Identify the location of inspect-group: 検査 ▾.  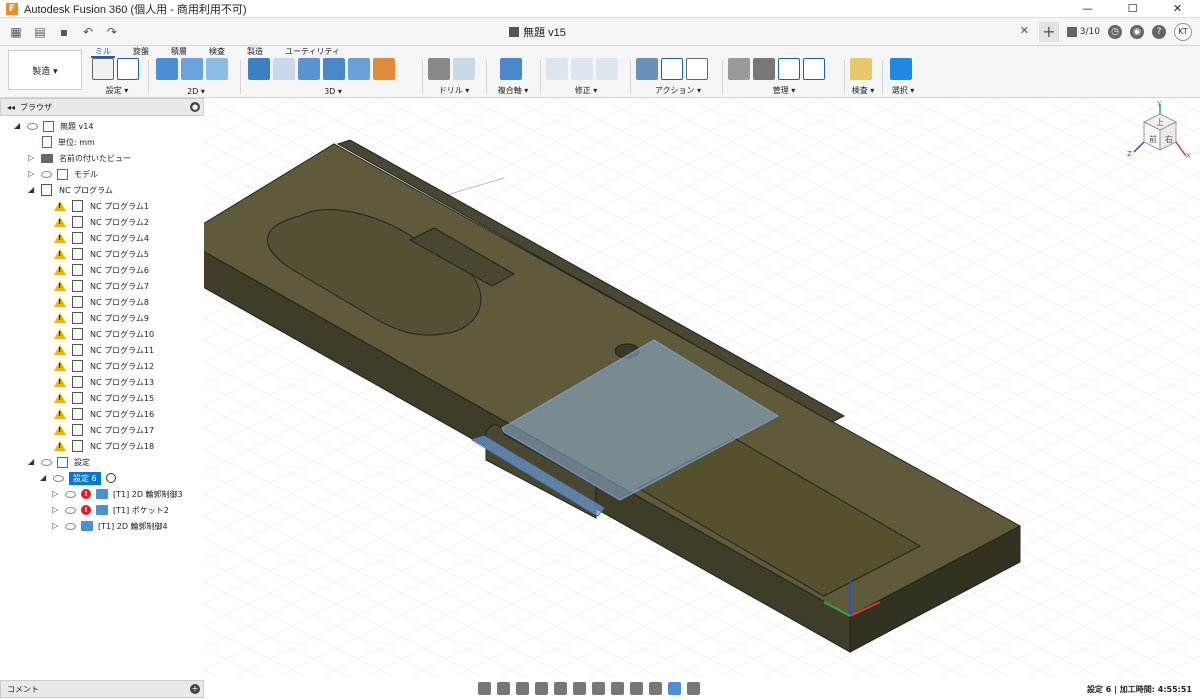
(863, 77).